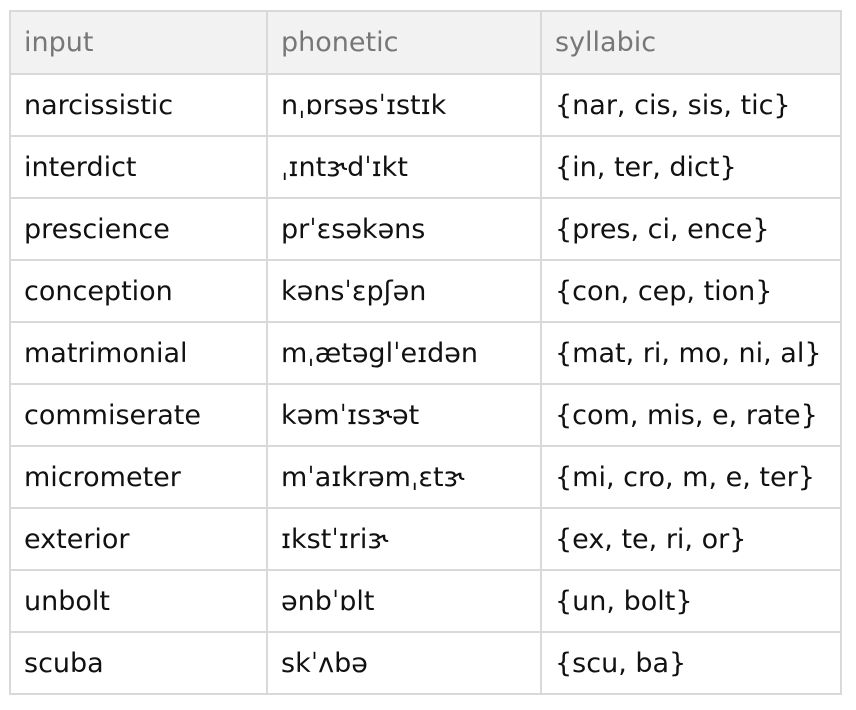 The width and height of the screenshot is (856, 710). Describe the element at coordinates (404, 353) in the screenshot. I see `phonetic-cell: mˌætəglˈeɪdən` at that location.